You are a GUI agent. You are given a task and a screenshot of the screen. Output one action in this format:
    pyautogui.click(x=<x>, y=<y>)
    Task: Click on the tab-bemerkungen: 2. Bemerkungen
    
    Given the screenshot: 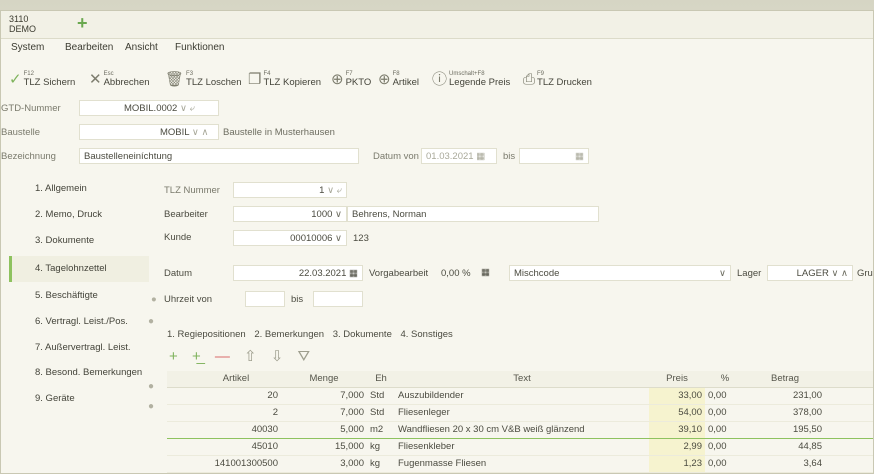 What is the action you would take?
    pyautogui.click(x=289, y=334)
    